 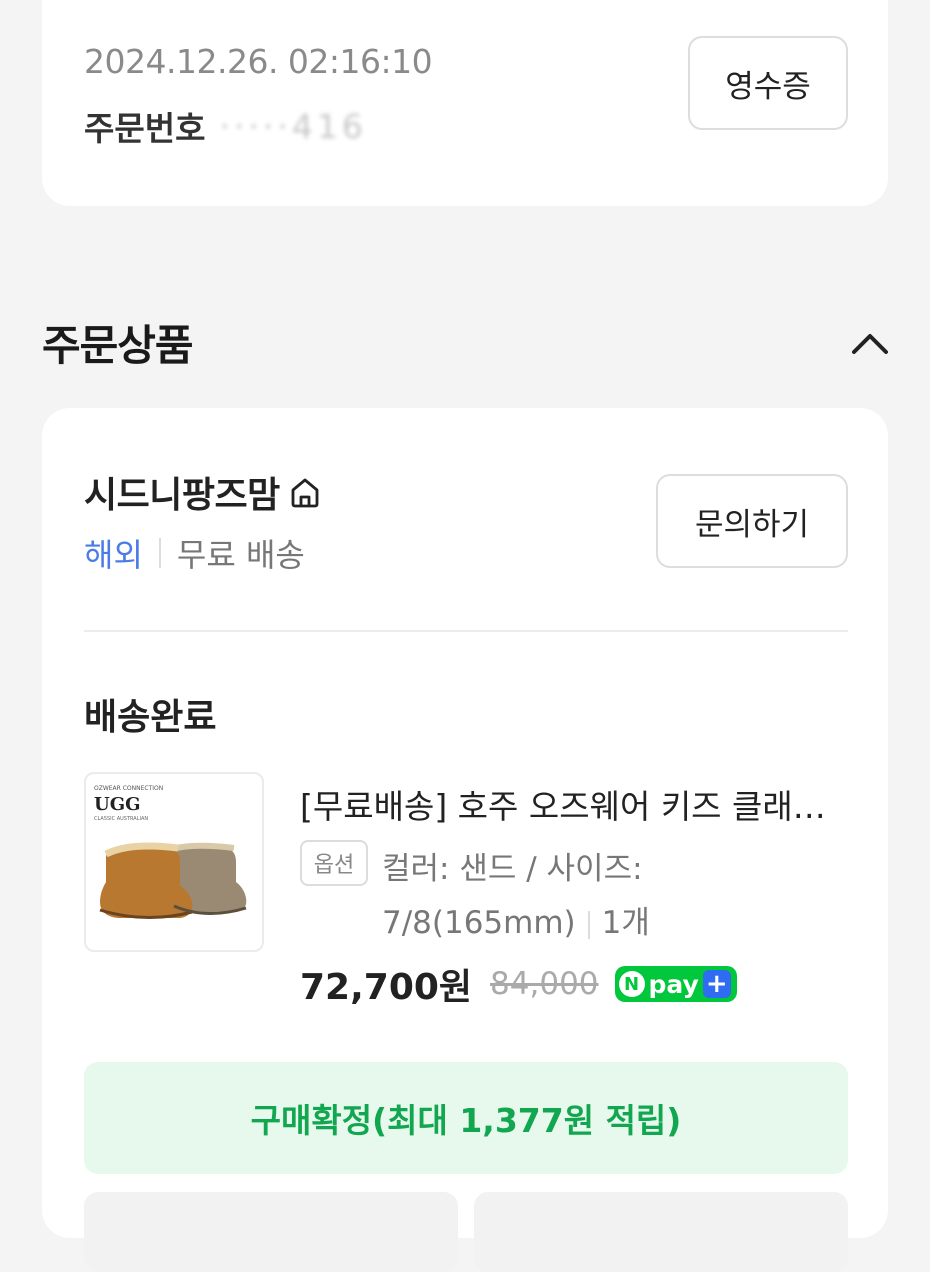 What do you see at coordinates (334, 863) in the screenshot?
I see `option-badge: 옵션` at bounding box center [334, 863].